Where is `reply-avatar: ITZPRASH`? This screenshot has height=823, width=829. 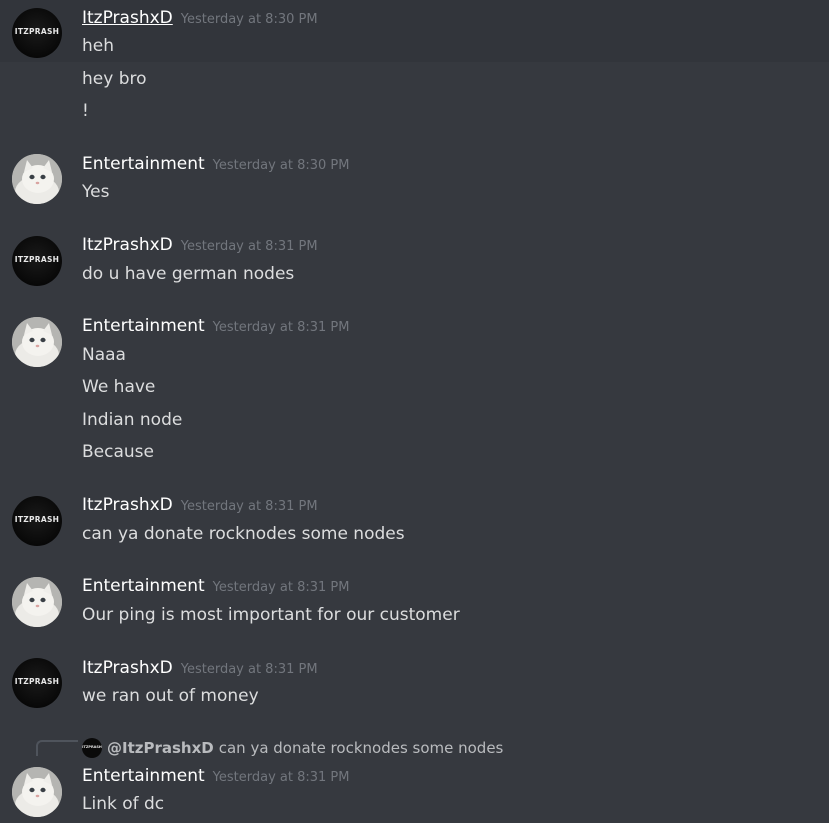 reply-avatar: ITZPRASH is located at coordinates (92, 748).